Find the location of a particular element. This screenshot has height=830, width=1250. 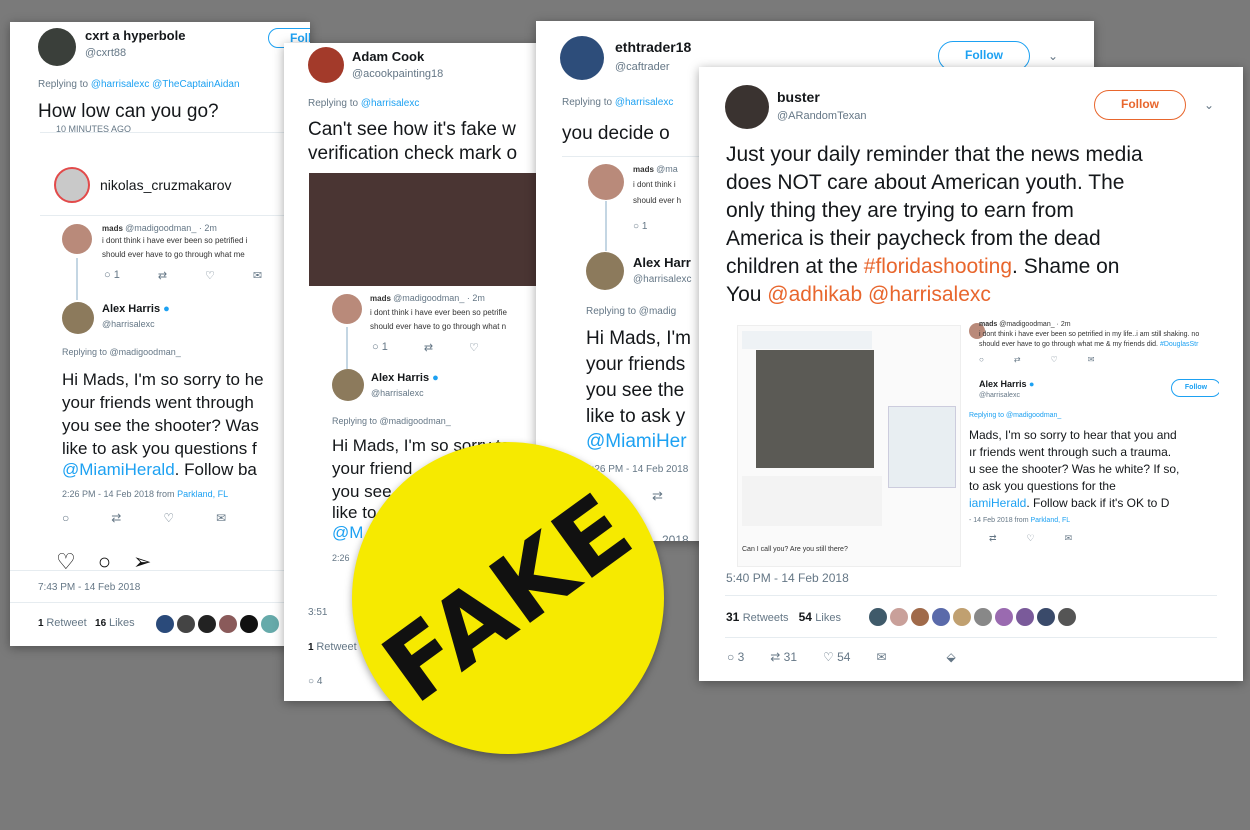

action-row: ○ 1 ⇄ ♡ is located at coordinates (425, 347).